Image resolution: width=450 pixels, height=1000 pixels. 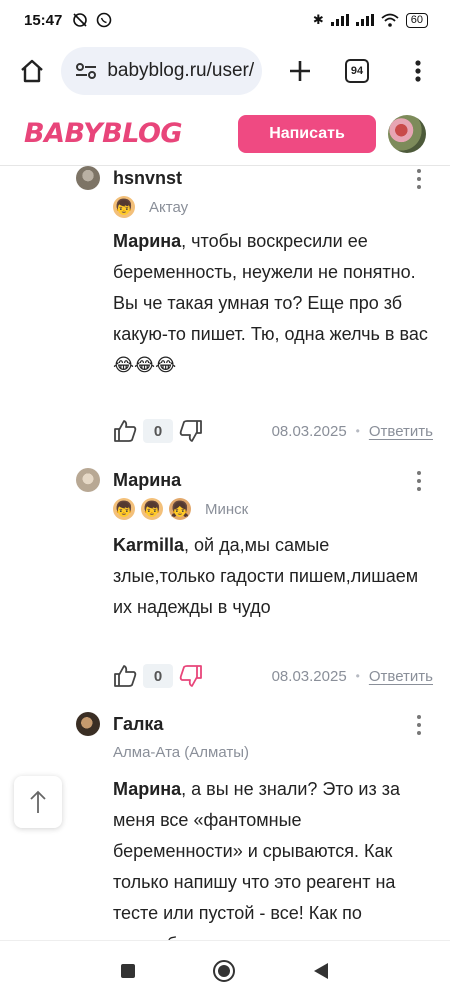 I want to click on tab-count: 94, so click(x=357, y=71).